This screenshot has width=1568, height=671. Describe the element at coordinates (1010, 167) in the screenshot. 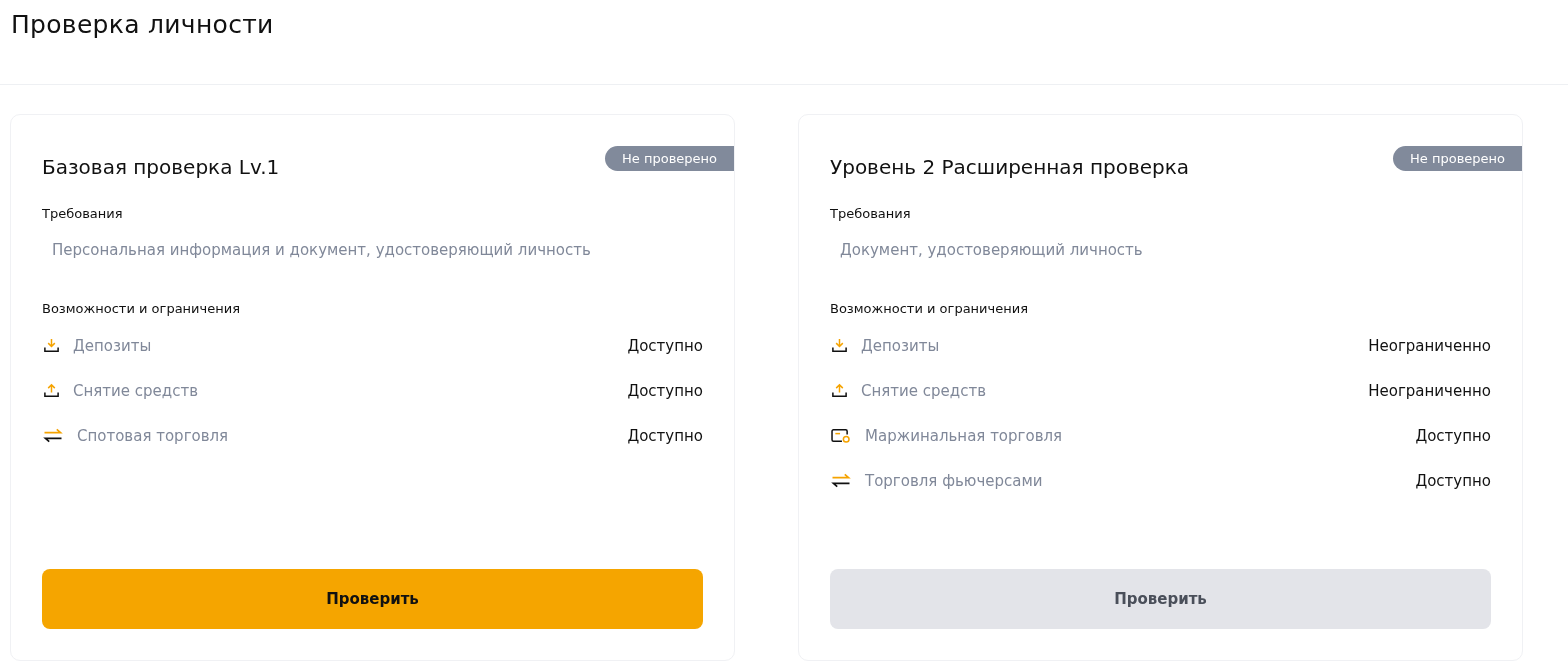

I see `card-title: Уровень 2 Расширенная проверка` at that location.